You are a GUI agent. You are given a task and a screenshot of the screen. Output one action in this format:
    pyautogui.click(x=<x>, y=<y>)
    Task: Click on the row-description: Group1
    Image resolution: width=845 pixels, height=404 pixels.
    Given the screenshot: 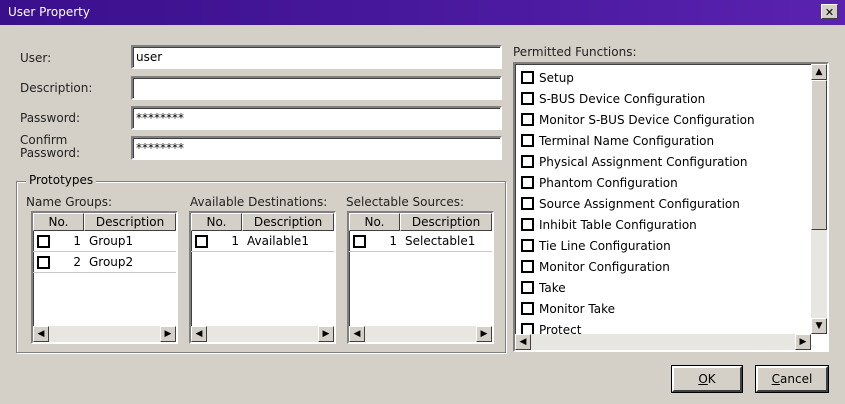 What is the action you would take?
    pyautogui.click(x=111, y=241)
    